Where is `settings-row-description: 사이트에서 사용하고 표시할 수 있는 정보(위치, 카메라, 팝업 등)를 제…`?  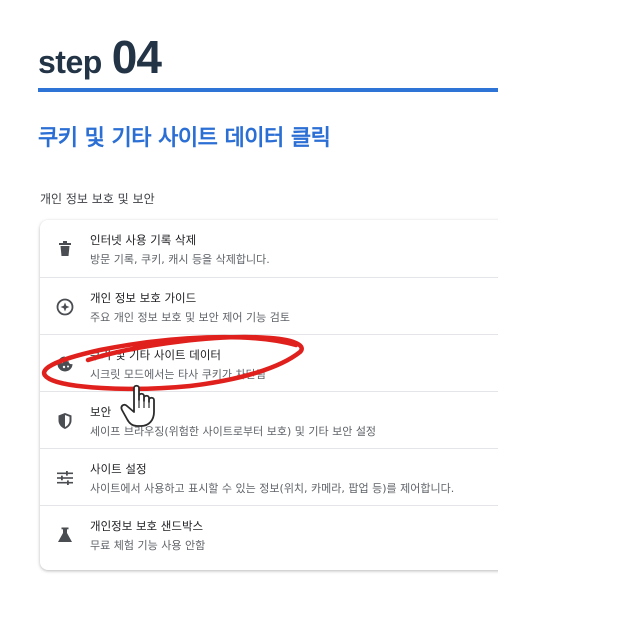 settings-row-description: 사이트에서 사용하고 표시할 수 있는 정보(위치, 카메라, 팝업 등)를 제… is located at coordinates (272, 488).